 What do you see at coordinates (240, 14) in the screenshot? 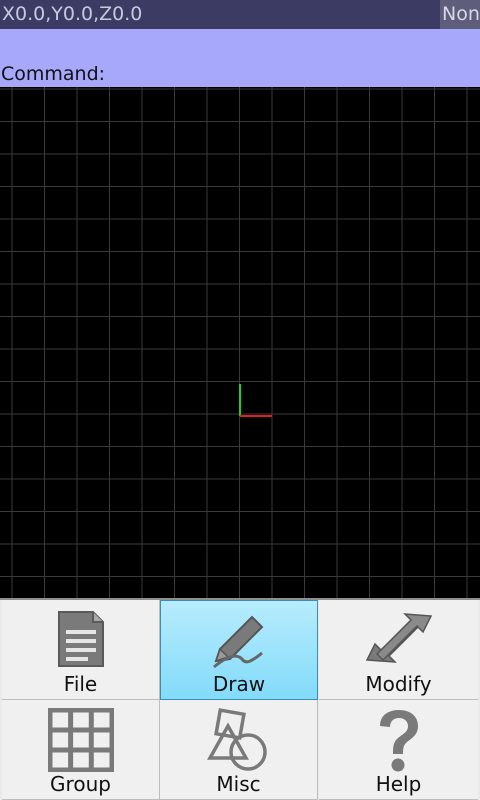
I see `status-bar: X0.0,Y0.0,Z0.0 Non` at bounding box center [240, 14].